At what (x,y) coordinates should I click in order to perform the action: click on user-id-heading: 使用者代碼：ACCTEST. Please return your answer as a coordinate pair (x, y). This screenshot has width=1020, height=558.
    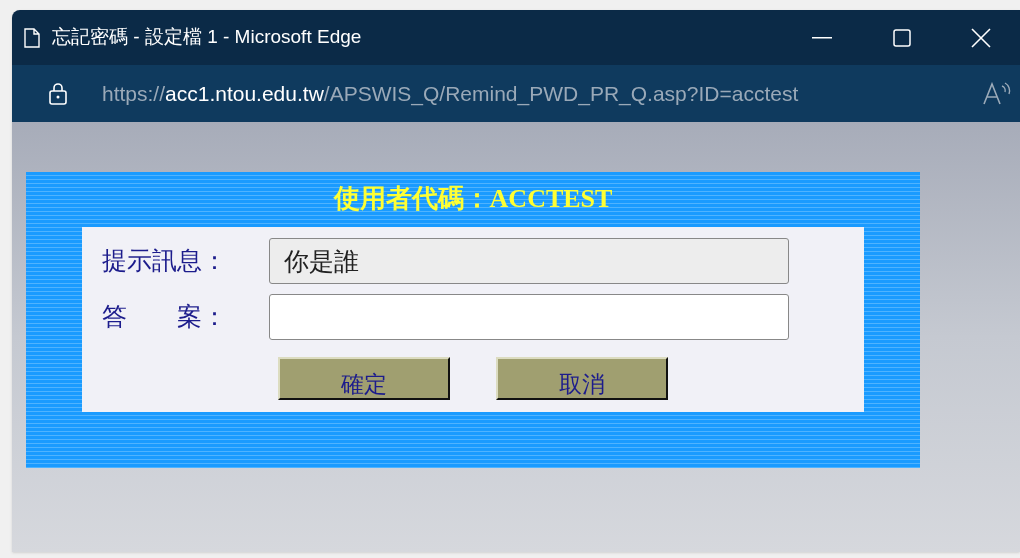
    Looking at the image, I should click on (473, 199).